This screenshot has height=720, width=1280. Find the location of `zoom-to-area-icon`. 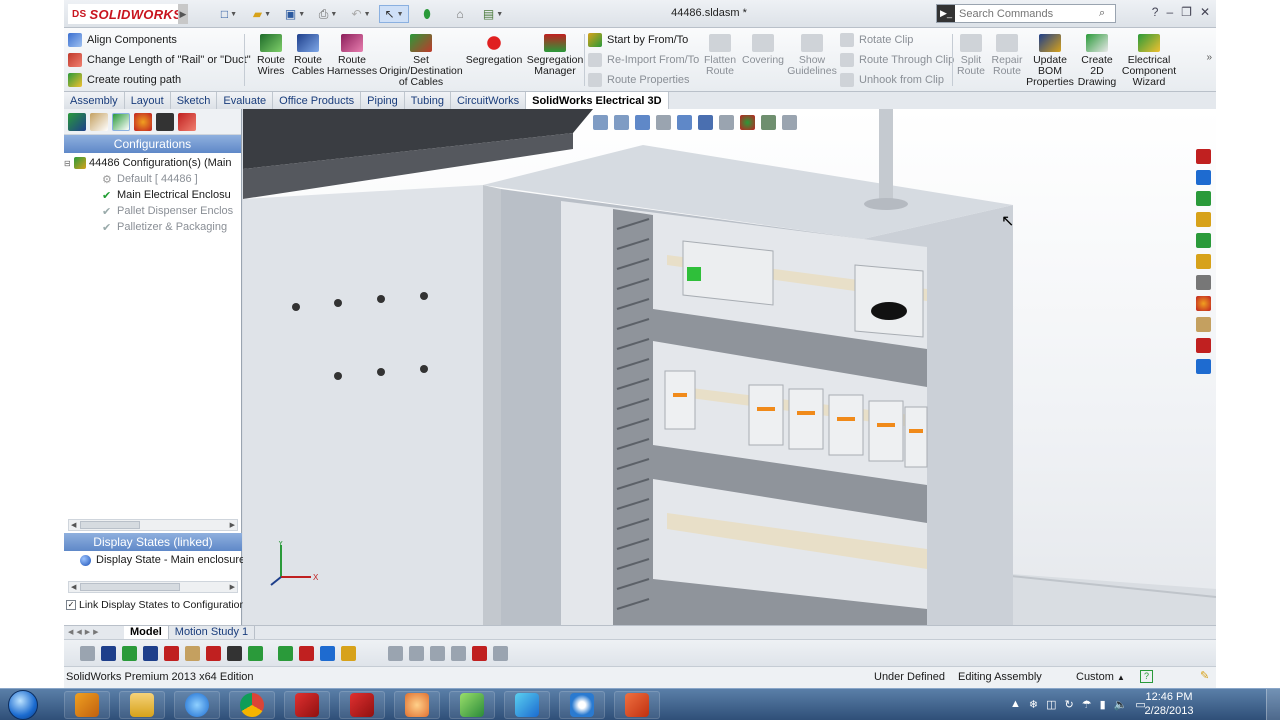

zoom-to-area-icon is located at coordinates (621, 122).